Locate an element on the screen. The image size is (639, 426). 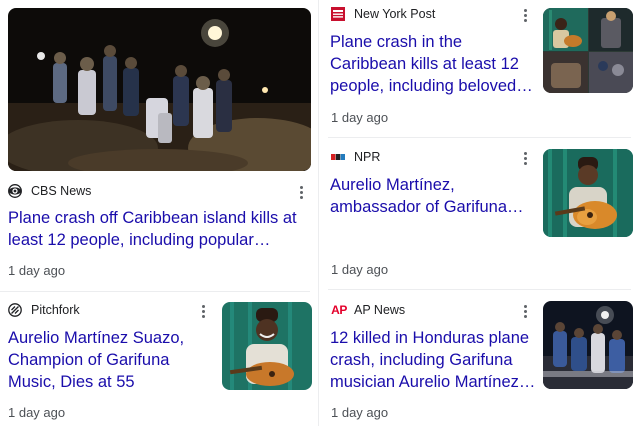
rescue-workers-photo is located at coordinates (588, 345).